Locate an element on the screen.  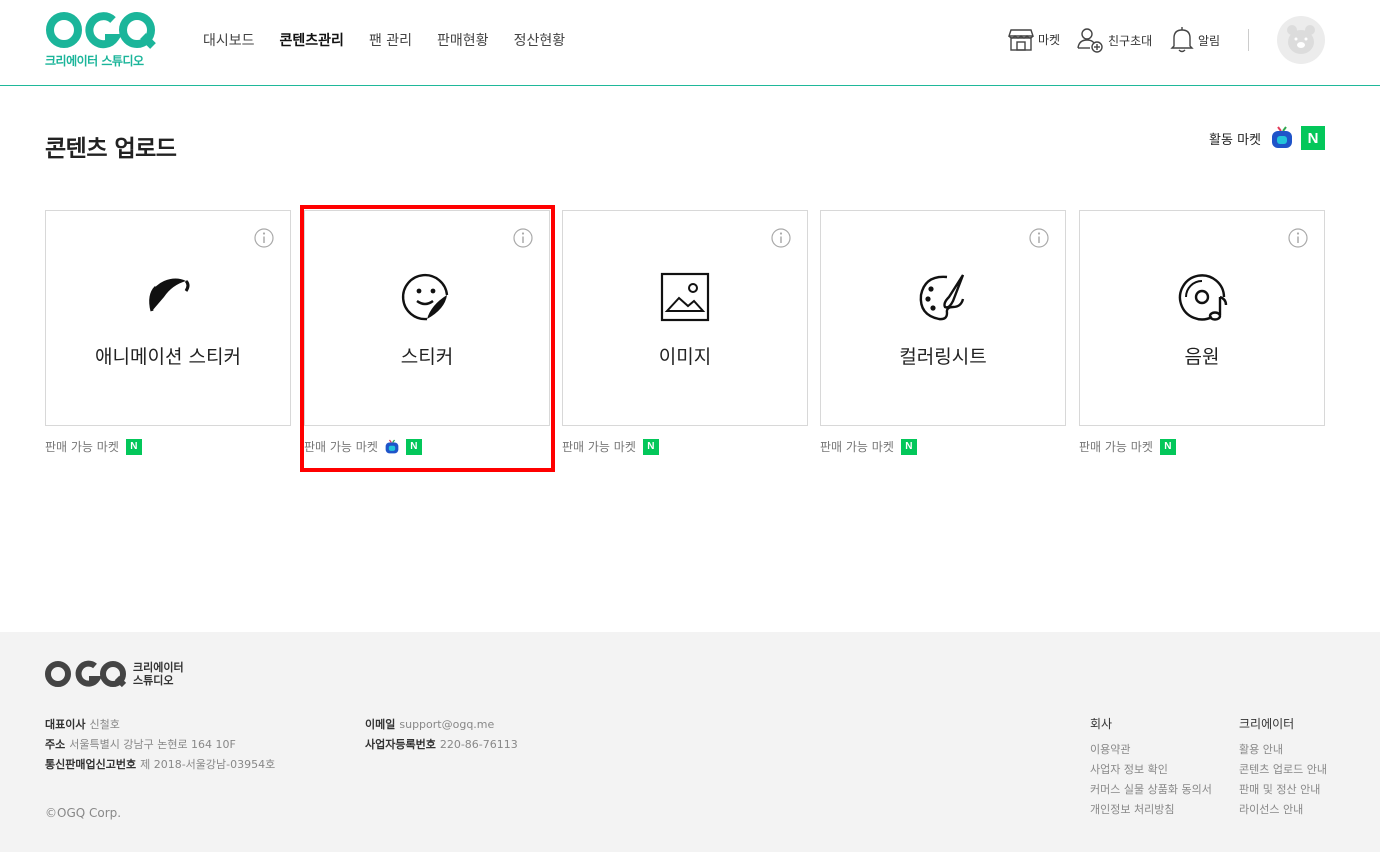
footer-link-usage-guide: 활용 안내 is located at coordinates (1261, 749).